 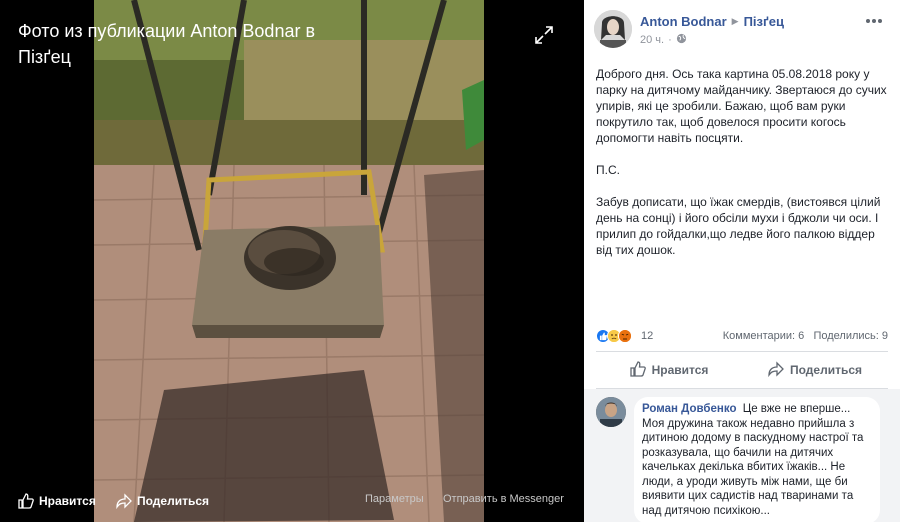 I want to click on author-name-link: Anton Bodnar, so click(x=683, y=21).